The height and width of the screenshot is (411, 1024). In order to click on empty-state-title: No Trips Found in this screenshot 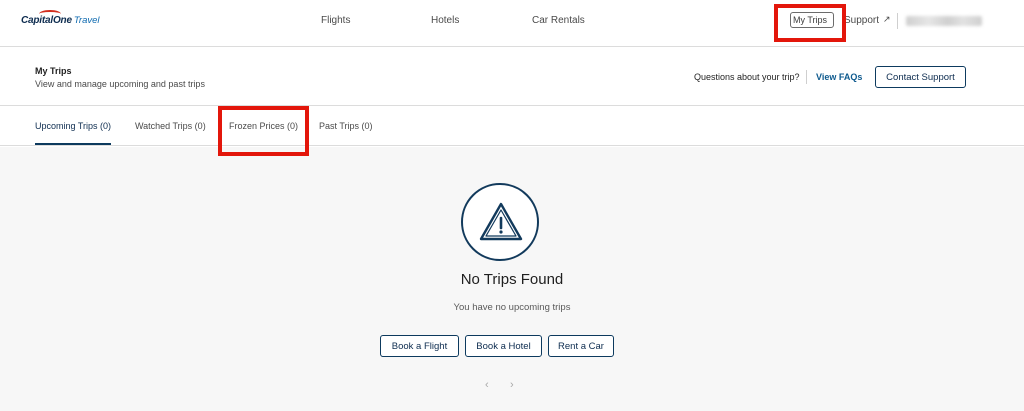, I will do `click(512, 279)`.